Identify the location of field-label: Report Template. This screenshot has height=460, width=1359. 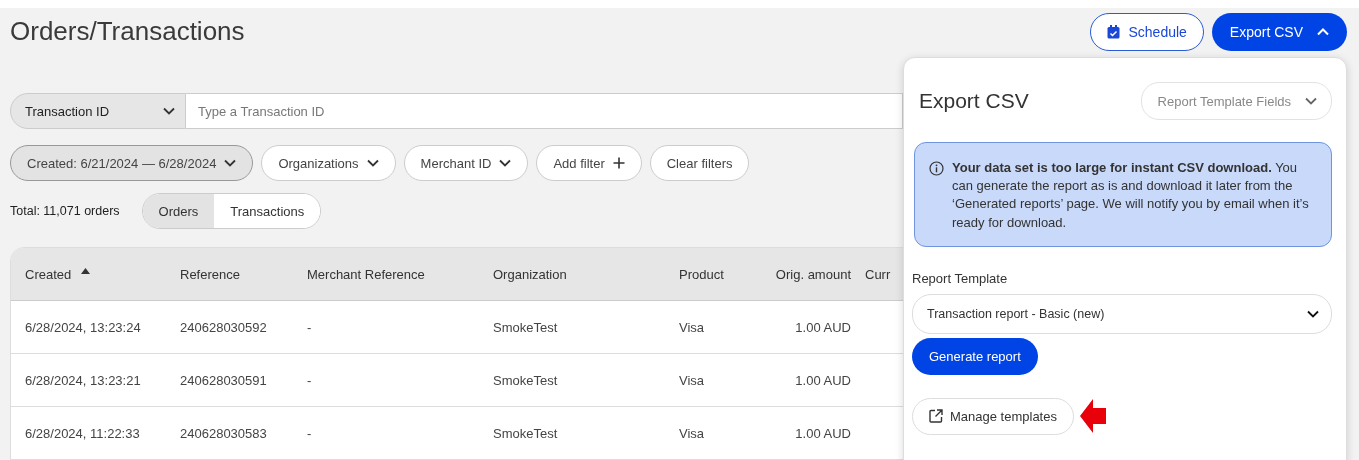
(960, 278).